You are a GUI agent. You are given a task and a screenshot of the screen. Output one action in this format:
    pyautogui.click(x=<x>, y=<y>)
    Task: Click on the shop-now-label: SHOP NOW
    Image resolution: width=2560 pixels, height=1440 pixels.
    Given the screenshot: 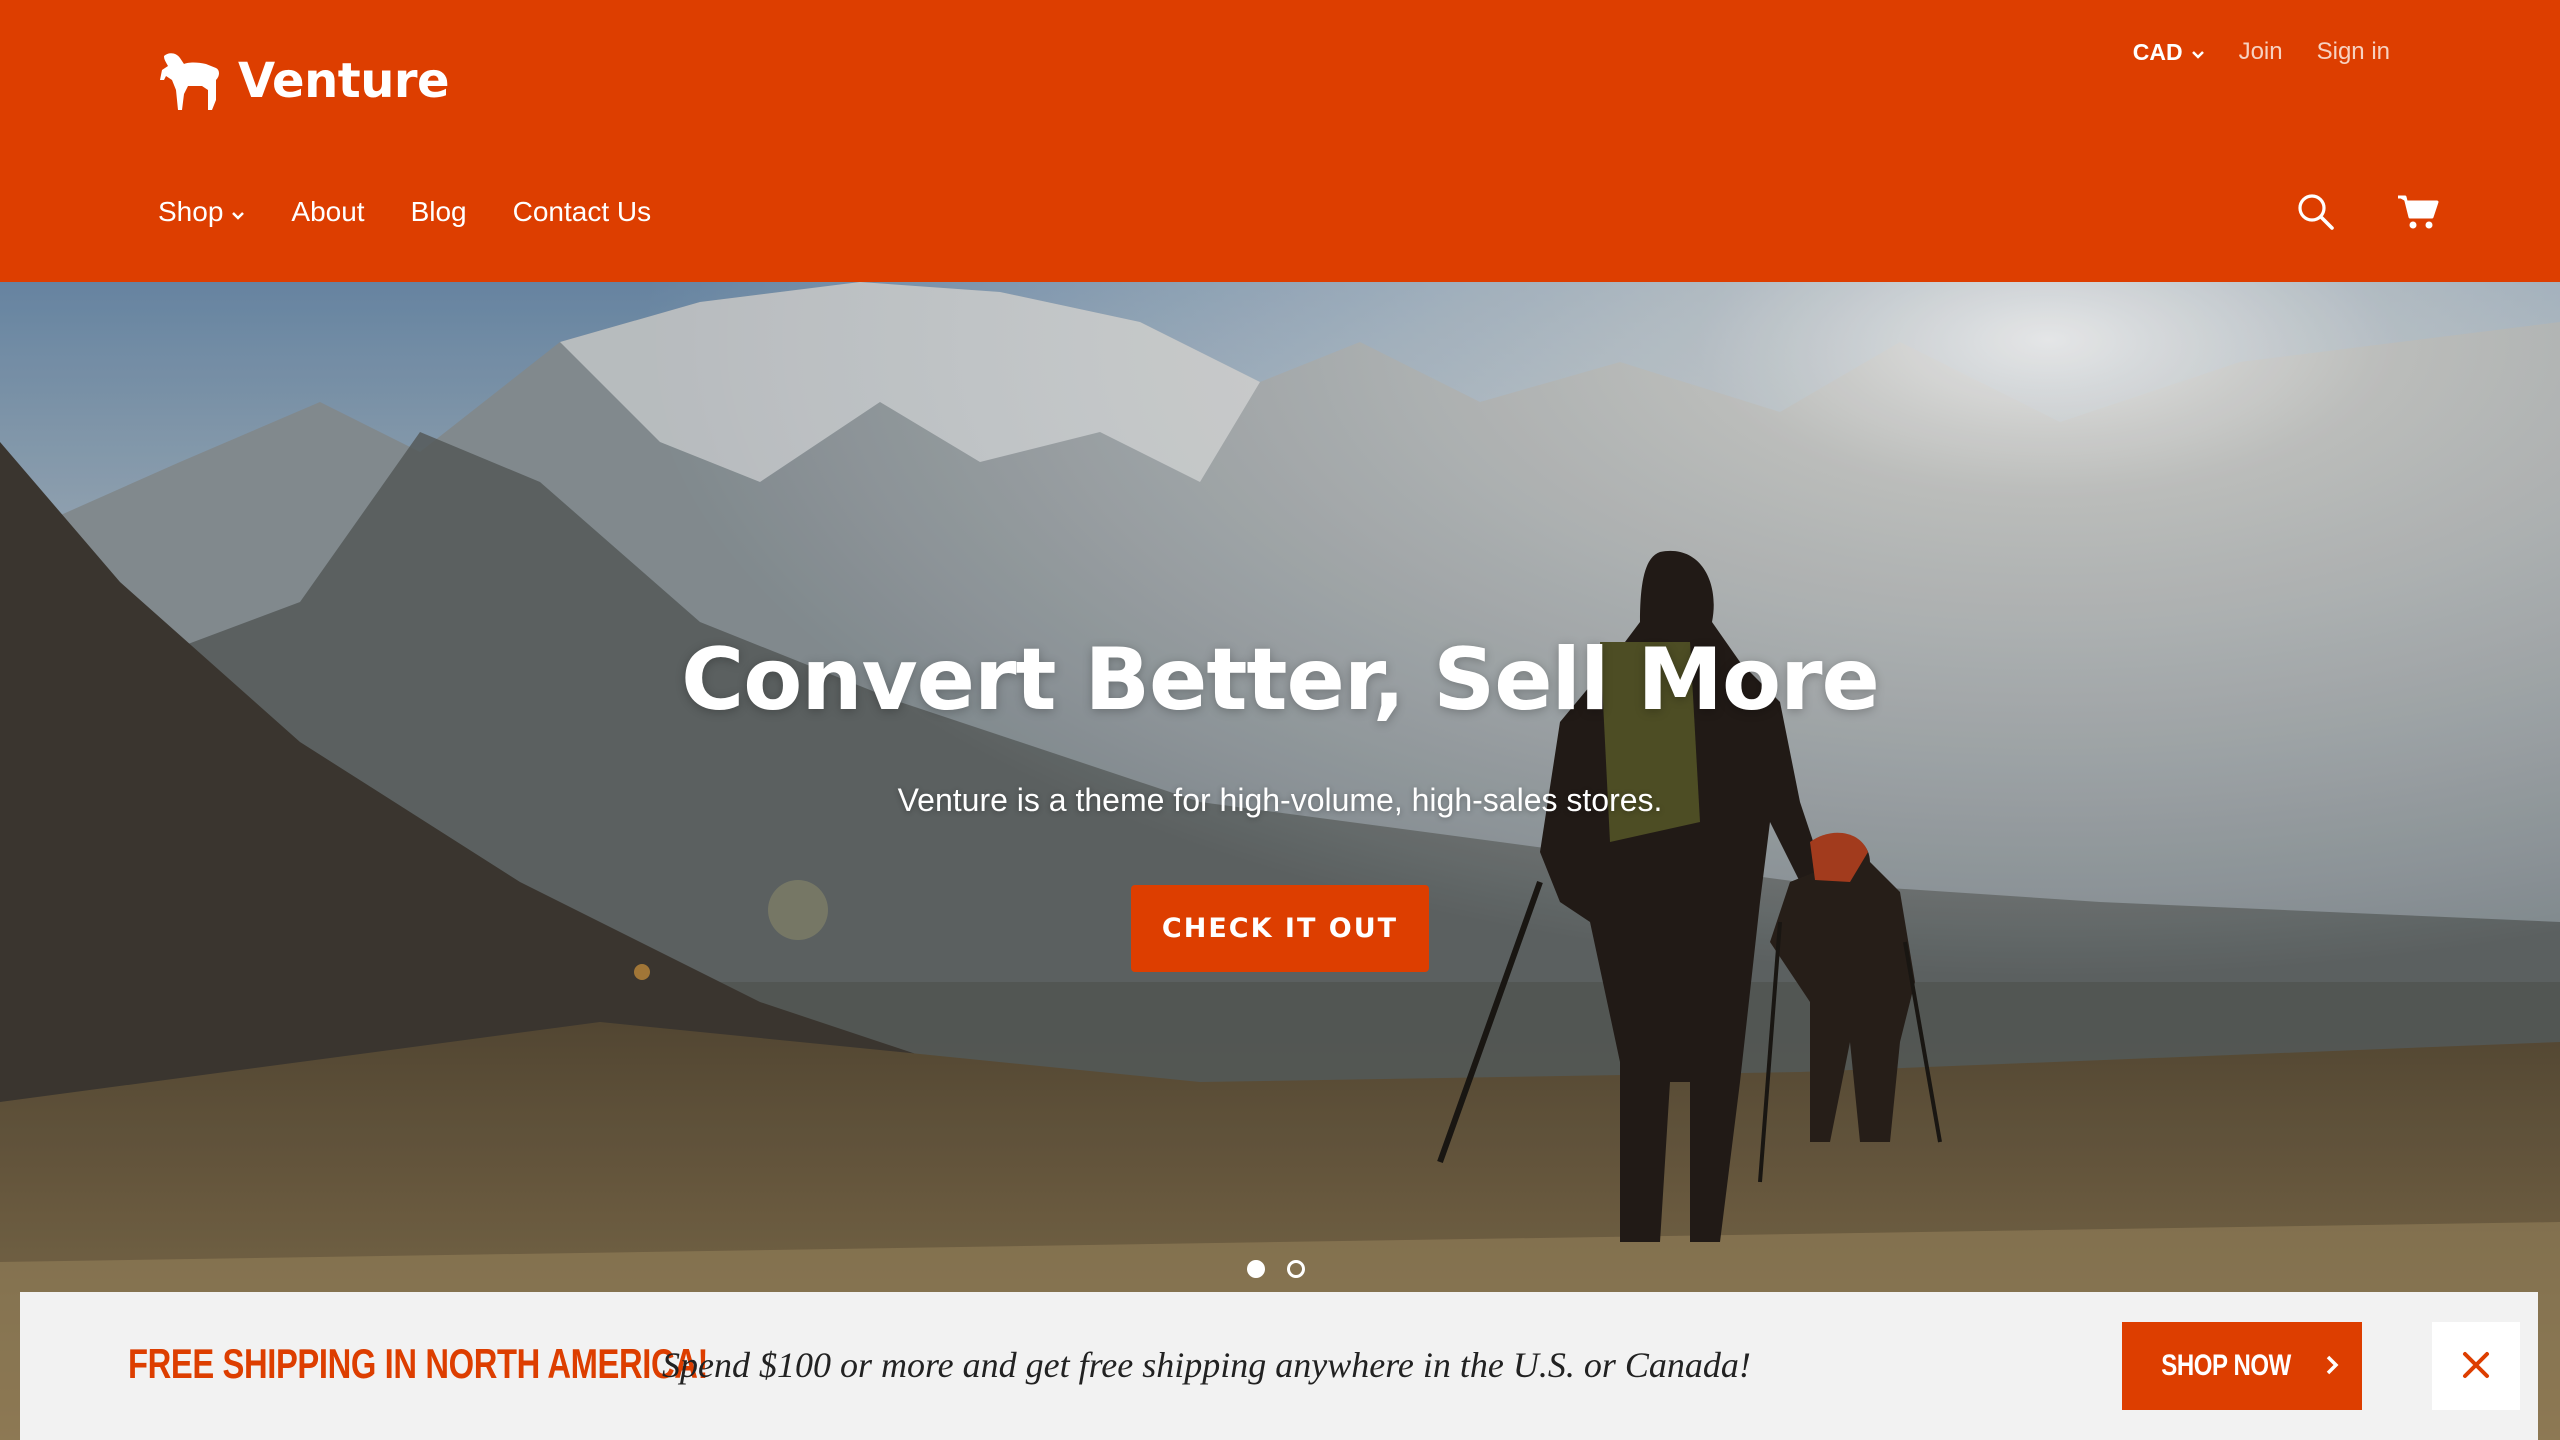 What is the action you would take?
    pyautogui.click(x=2226, y=1365)
    